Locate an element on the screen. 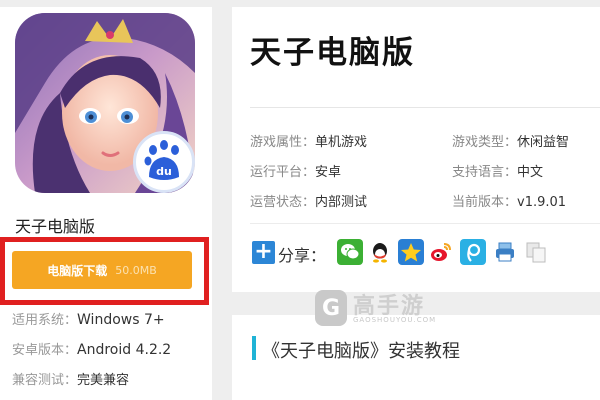 Image resolution: width=600 pixels, height=400 pixels. attr-key: 运行平台： is located at coordinates (283, 172).